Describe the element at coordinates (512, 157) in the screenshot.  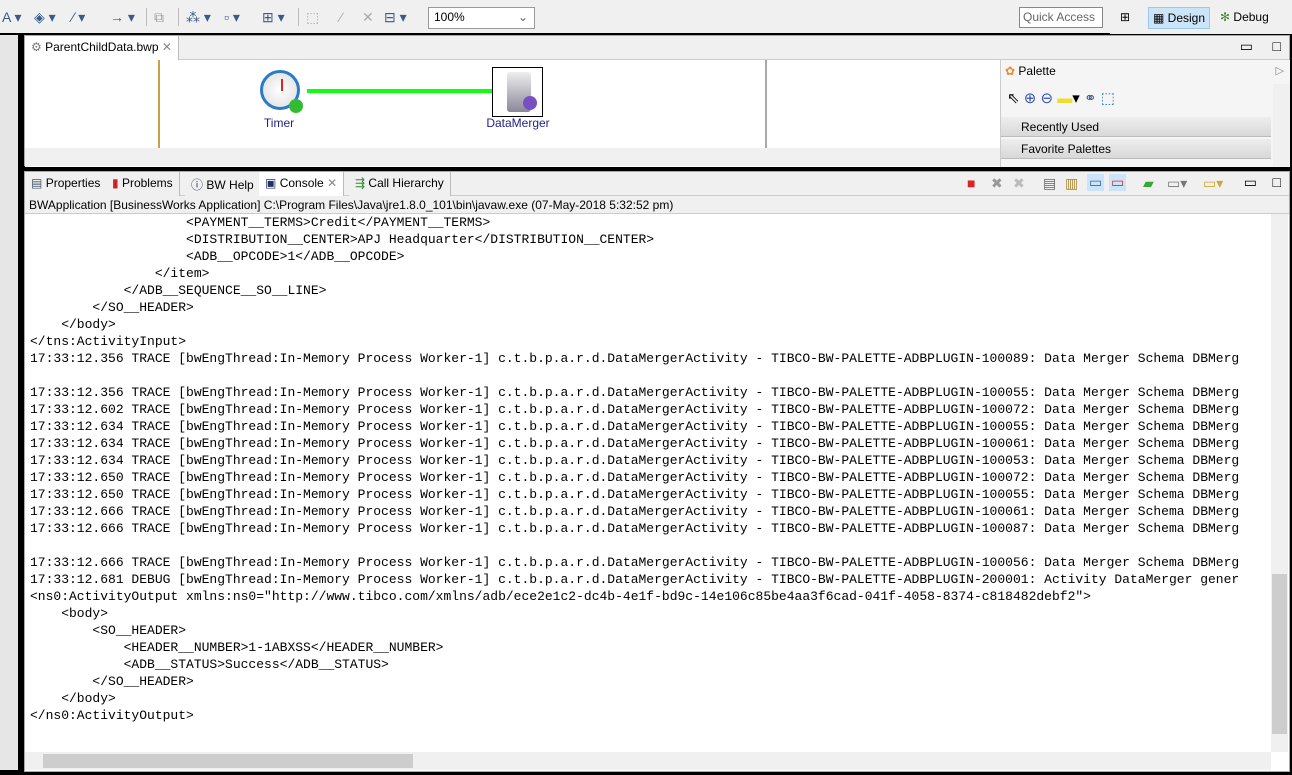
I see `canvas-horizontal-scrollbar` at that location.